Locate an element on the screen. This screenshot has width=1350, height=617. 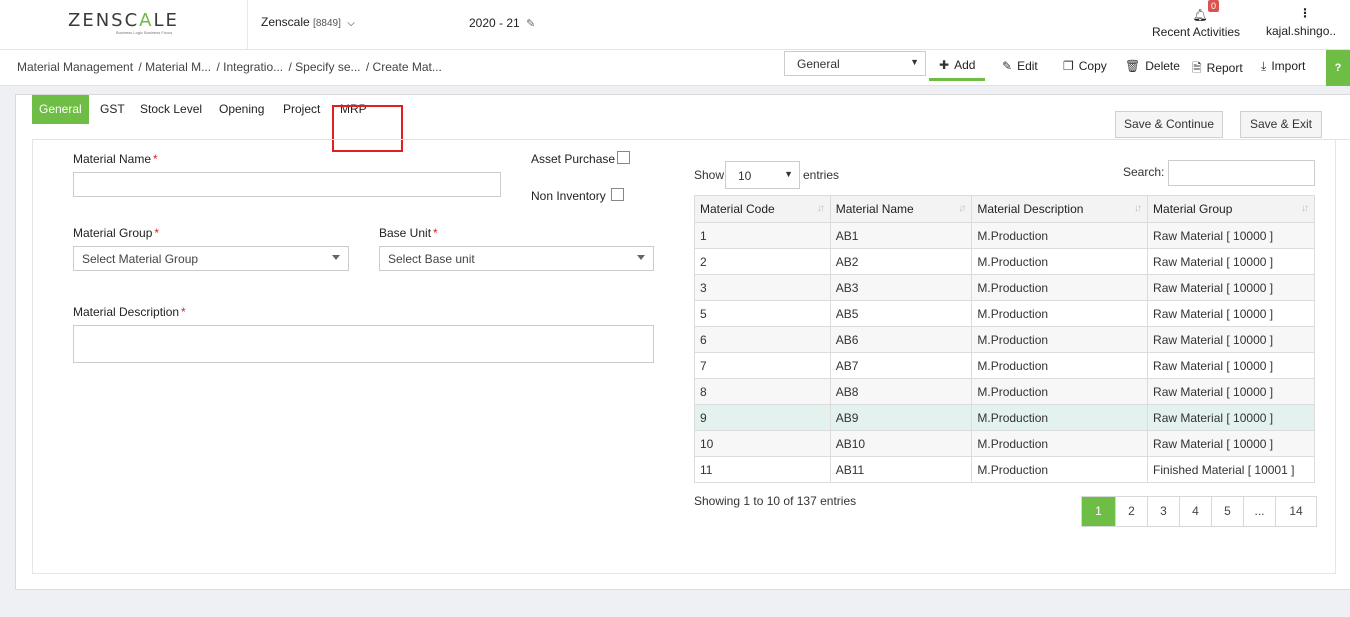
fiscal-year-selector: 2020 - 21 ✎ is located at coordinates (502, 23).